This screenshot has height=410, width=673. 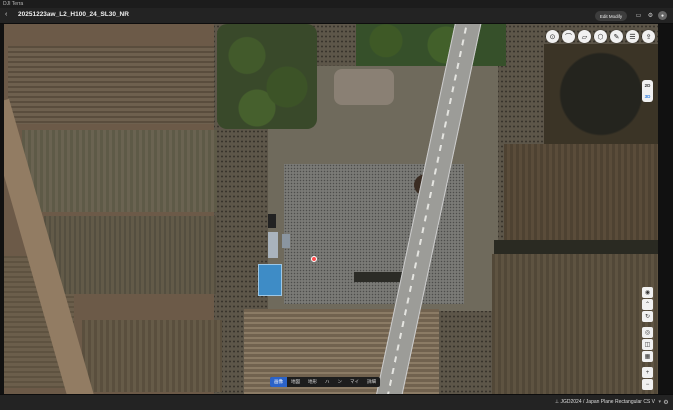 What do you see at coordinates (104, 14) in the screenshot?
I see `edit-title-icon: ✎` at bounding box center [104, 14].